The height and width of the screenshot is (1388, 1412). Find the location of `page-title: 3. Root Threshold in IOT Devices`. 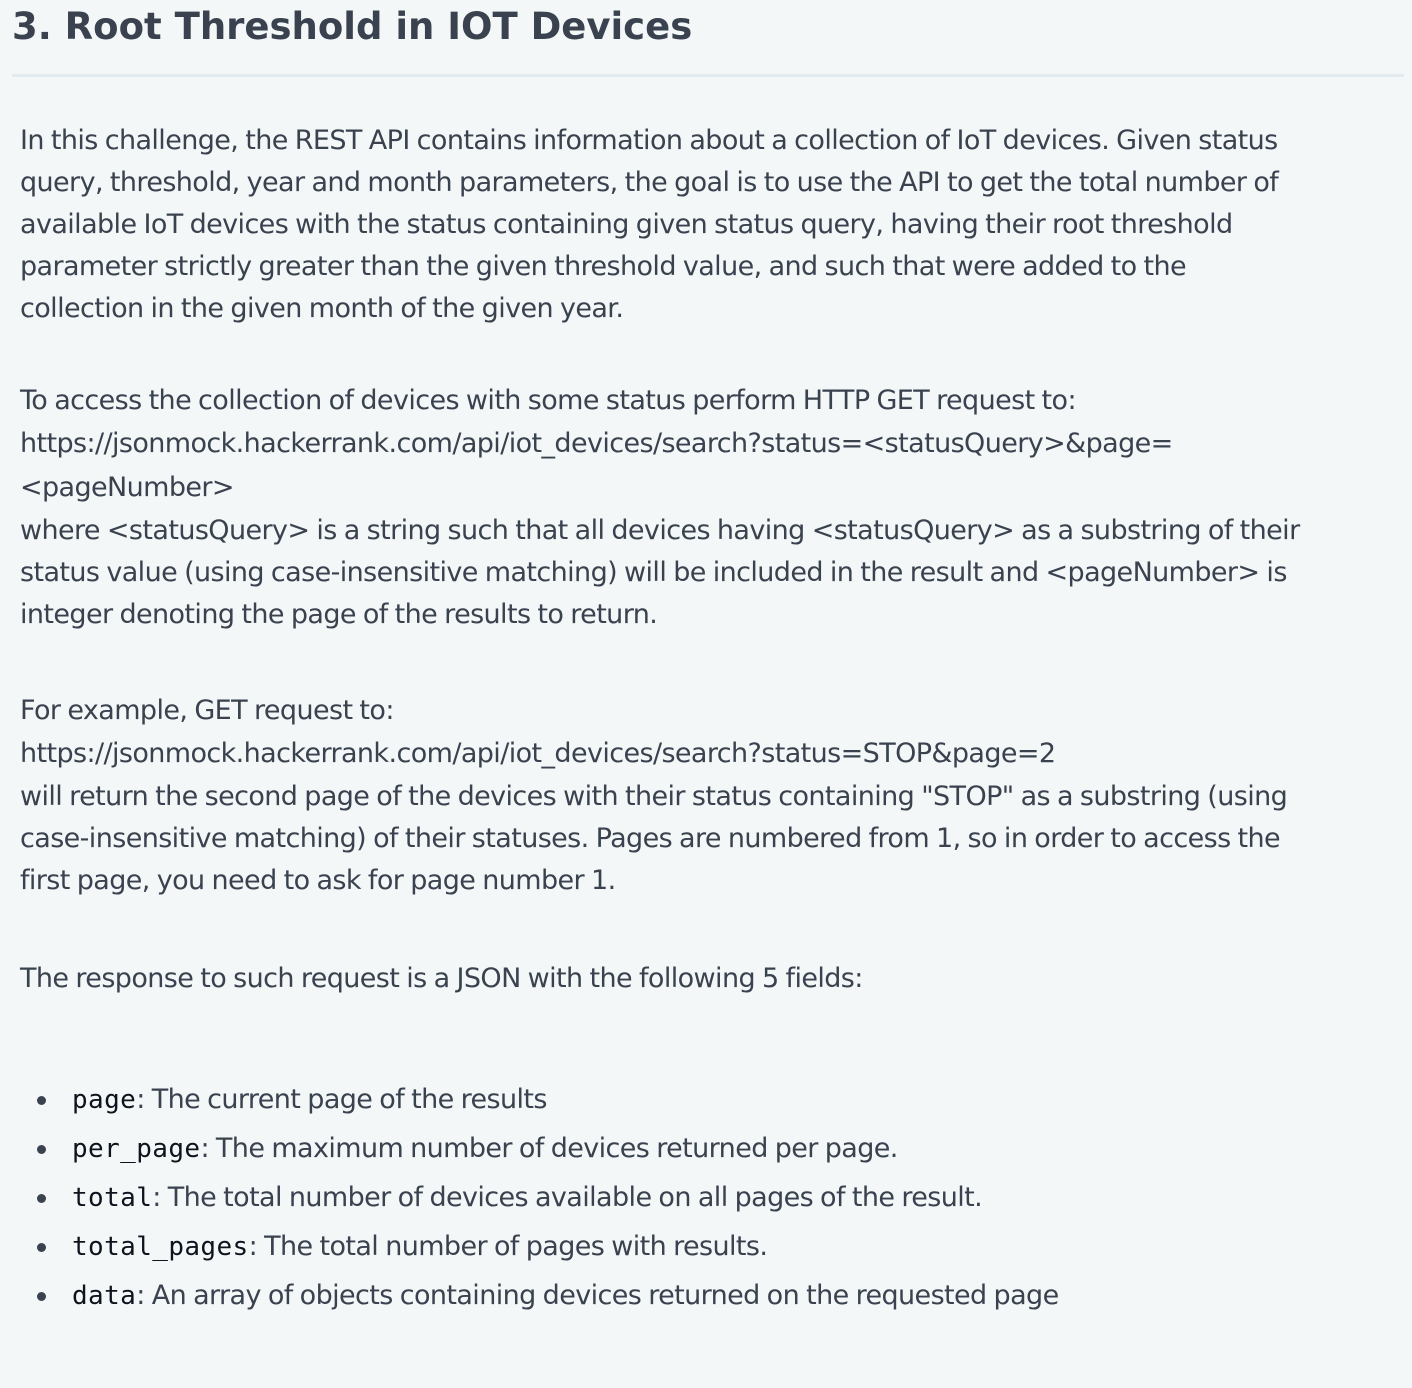

page-title: 3. Root Threshold in IOT Devices is located at coordinates (352, 26).